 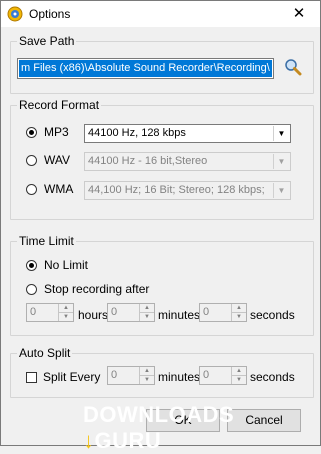 What do you see at coordinates (160, 14) in the screenshot?
I see `title-bar: Options ✕` at bounding box center [160, 14].